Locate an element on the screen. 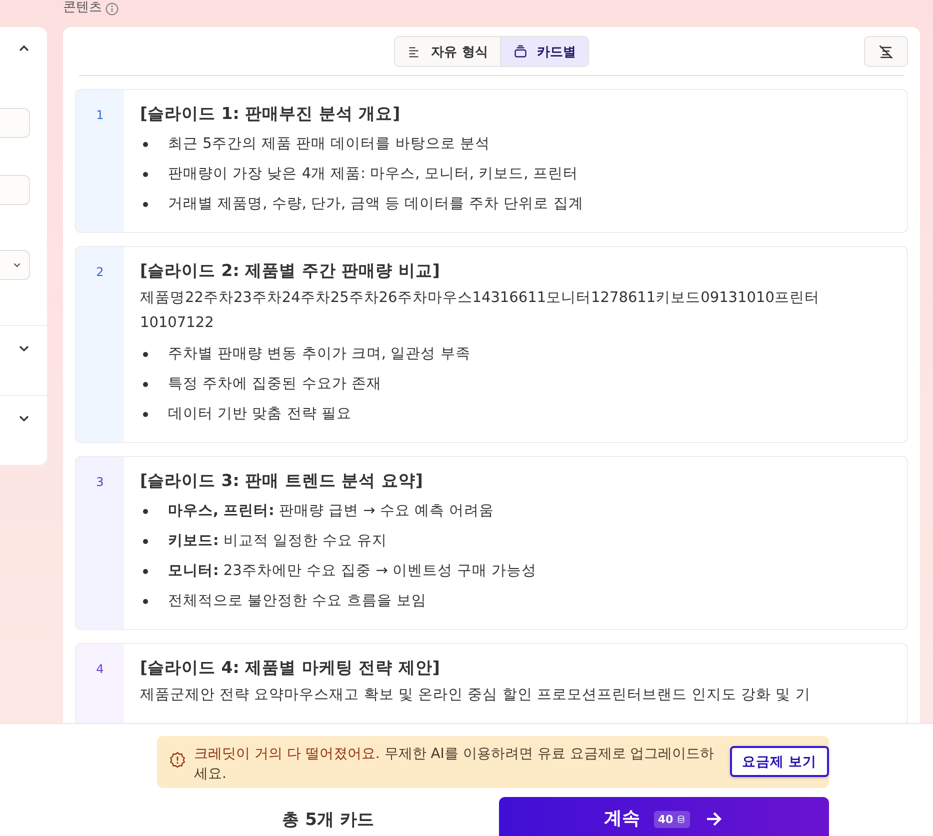 This screenshot has width=933, height=836. info-icon is located at coordinates (112, 9).